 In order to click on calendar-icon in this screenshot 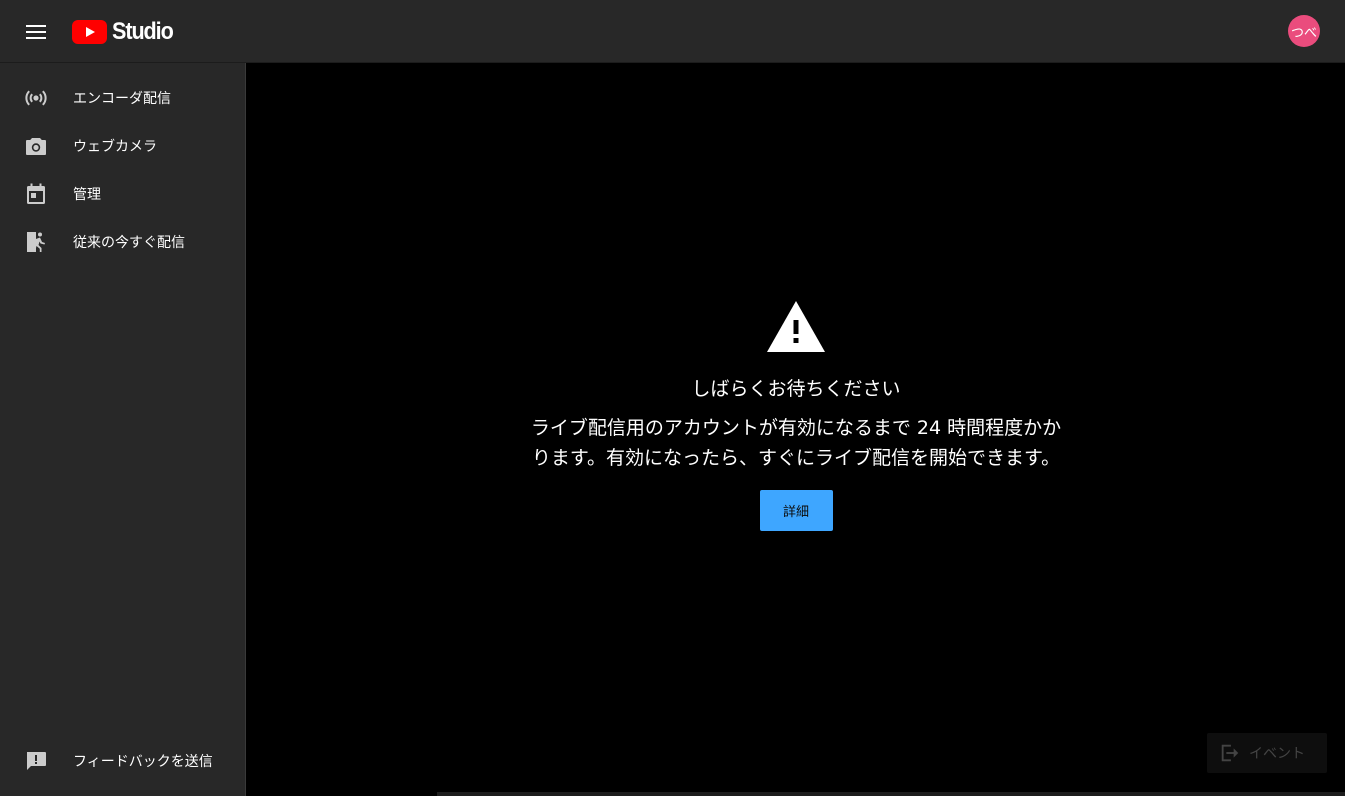, I will do `click(36, 194)`.